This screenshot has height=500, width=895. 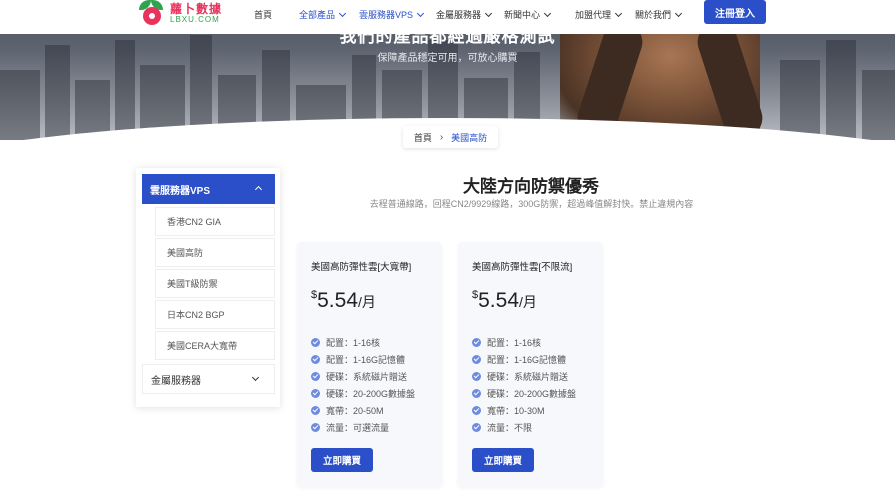 I want to click on logo-name-cn: 蘿卜數據, so click(x=196, y=8).